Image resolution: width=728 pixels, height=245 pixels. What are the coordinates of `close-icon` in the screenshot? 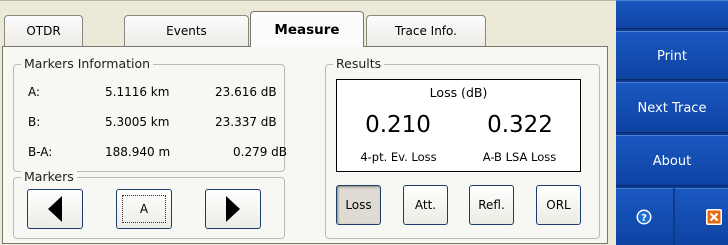 It's located at (714, 217).